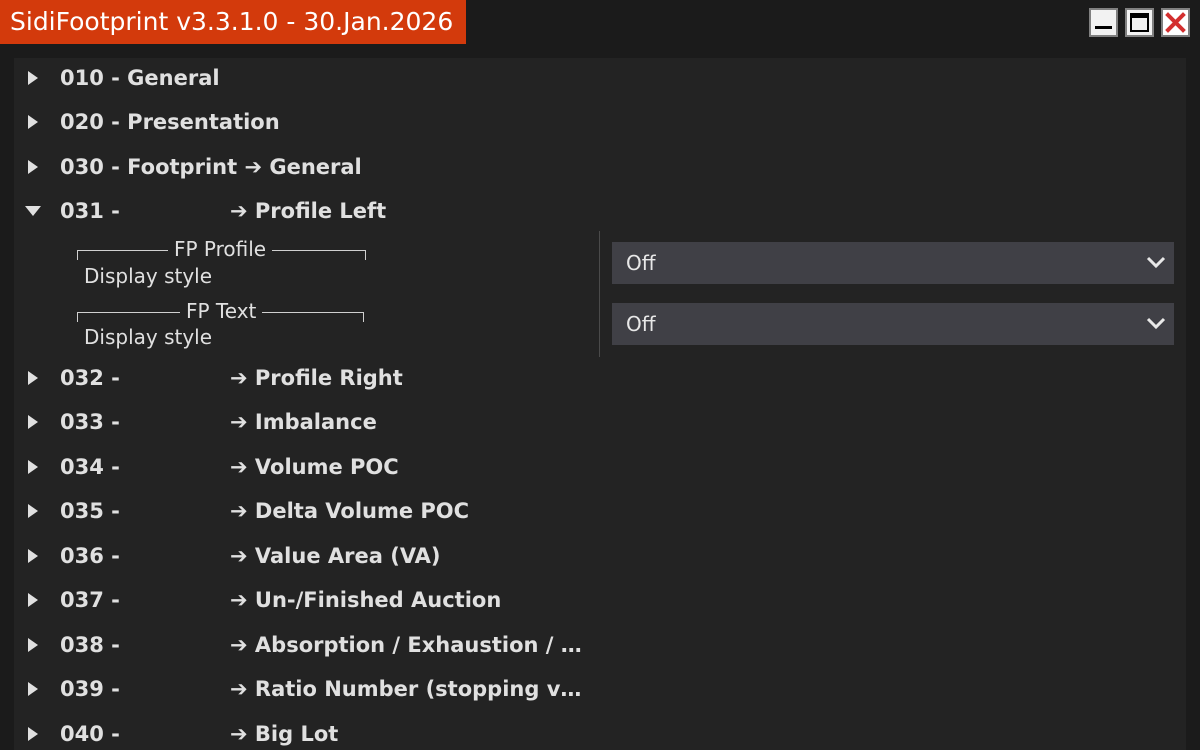 The width and height of the screenshot is (1200, 750). I want to click on tree-item-033: 033 - ➔ Imbalance, so click(304, 422).